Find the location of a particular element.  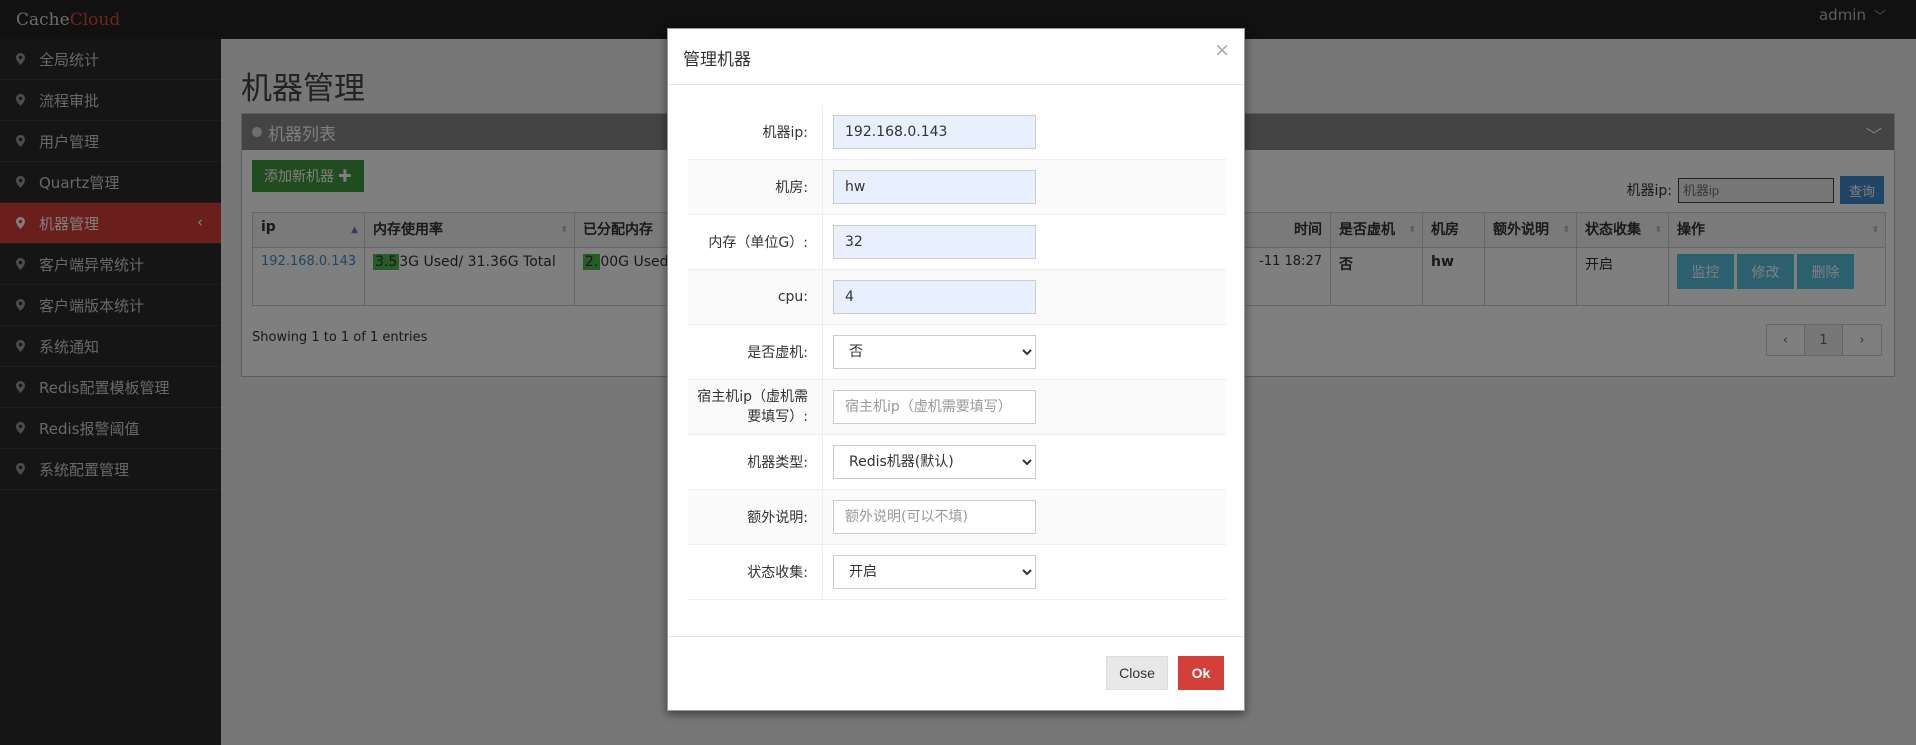

form-row-vm: 是否虚机: 否 is located at coordinates (957, 352).